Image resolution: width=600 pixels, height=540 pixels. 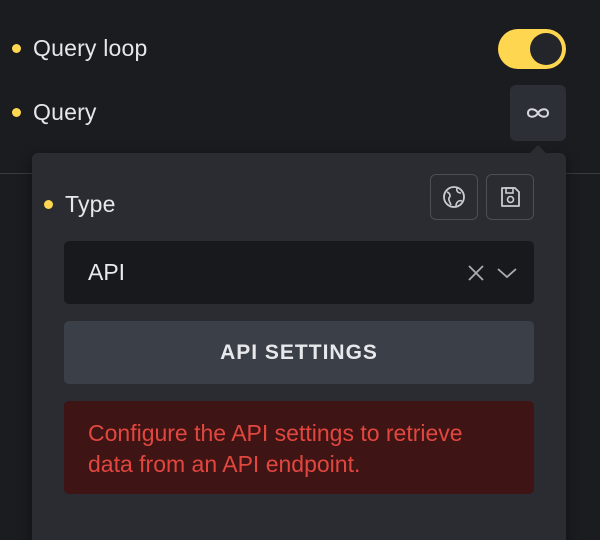 What do you see at coordinates (65, 112) in the screenshot?
I see `query-label: Query` at bounding box center [65, 112].